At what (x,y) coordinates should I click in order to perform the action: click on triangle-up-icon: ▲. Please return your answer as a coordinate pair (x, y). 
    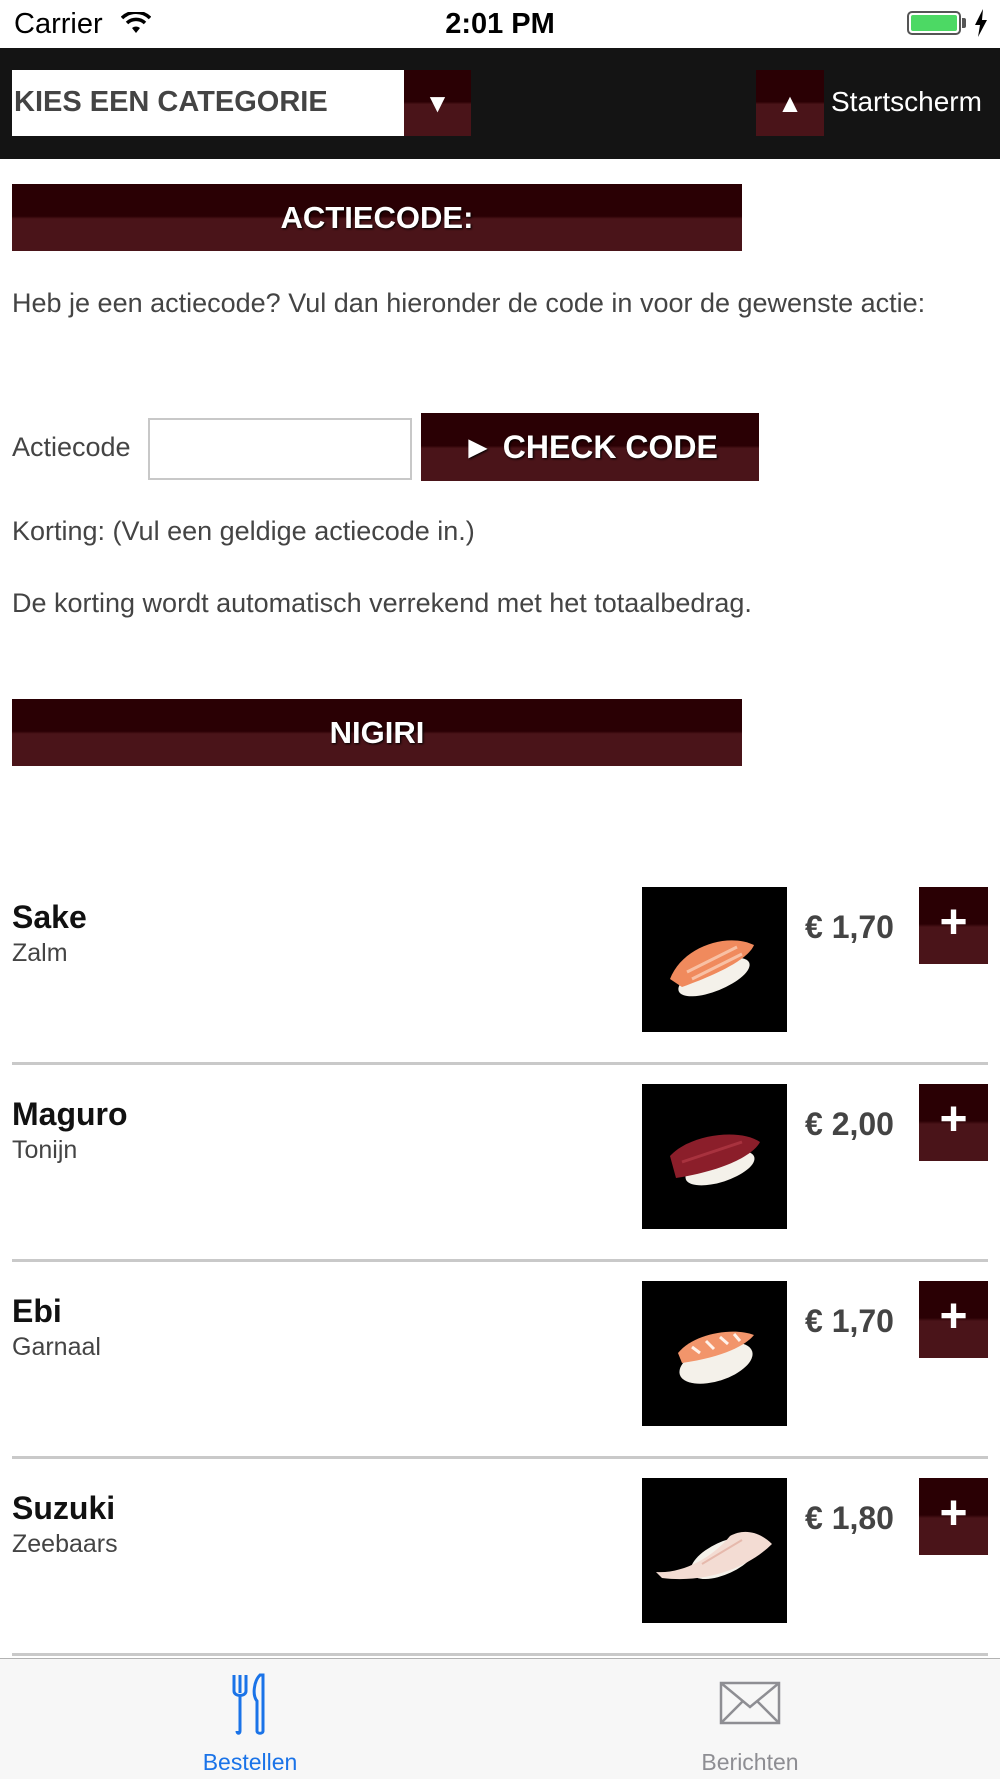
    Looking at the image, I should click on (790, 103).